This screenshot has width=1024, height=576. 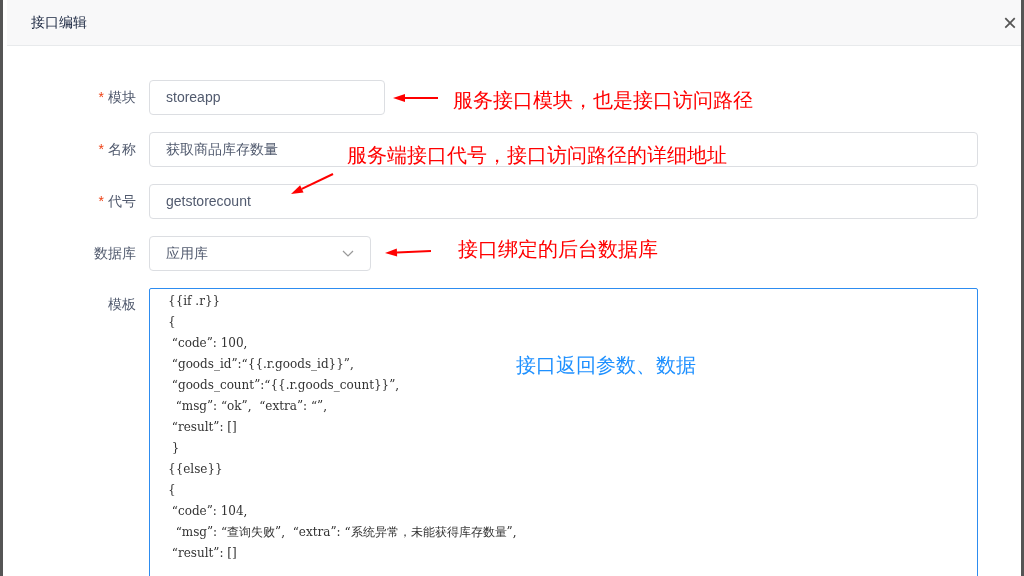 I want to click on annotation-text: 服务端接口代号，接口访问路径的详细地址, so click(x=537, y=155).